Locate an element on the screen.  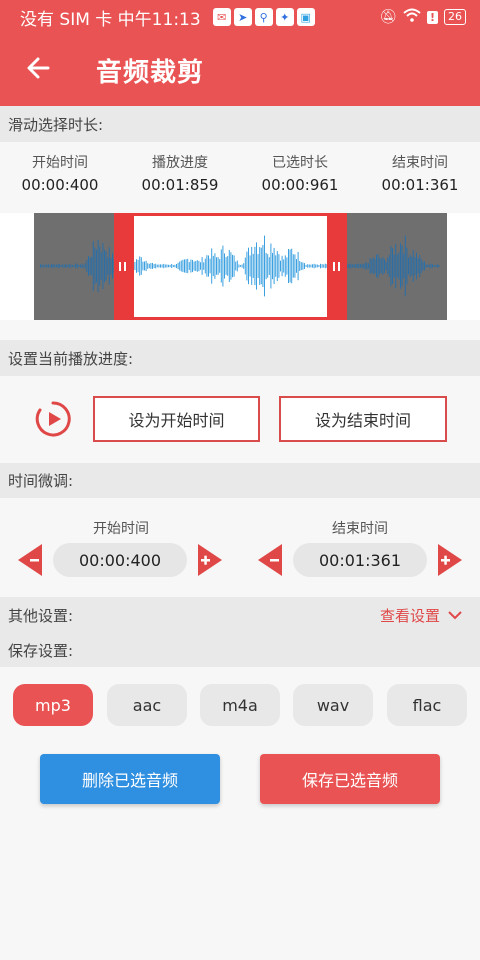
set-end-time-button: 设为结束时间 is located at coordinates (363, 419).